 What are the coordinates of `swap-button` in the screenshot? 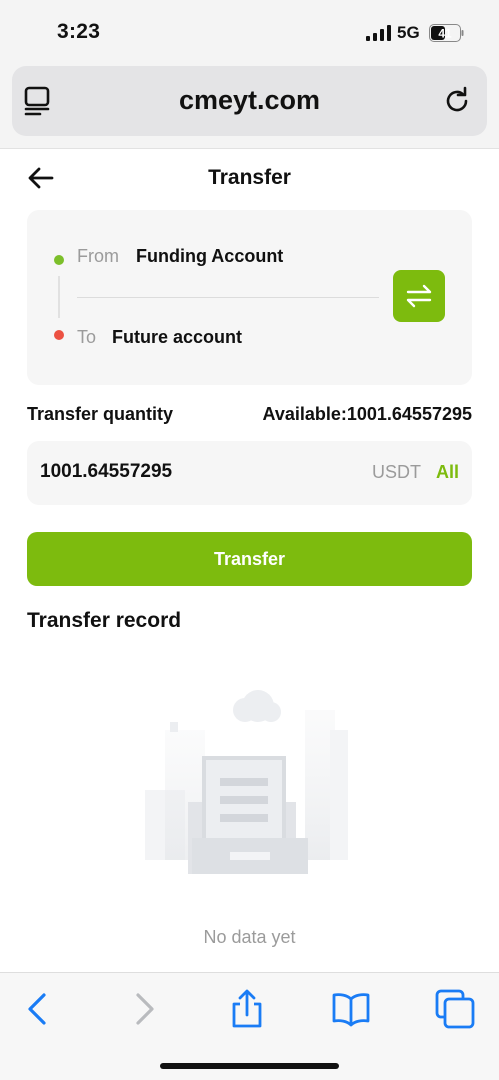 It's located at (419, 296).